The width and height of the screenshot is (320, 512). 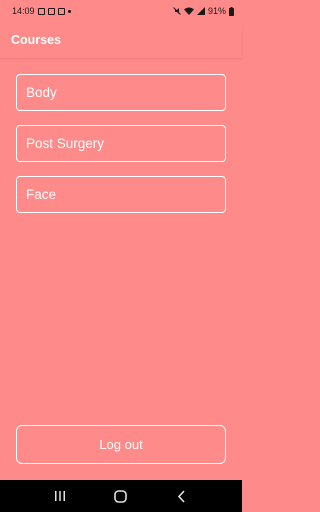 I want to click on course-post-surgery-button: Post Surgery, so click(x=121, y=143).